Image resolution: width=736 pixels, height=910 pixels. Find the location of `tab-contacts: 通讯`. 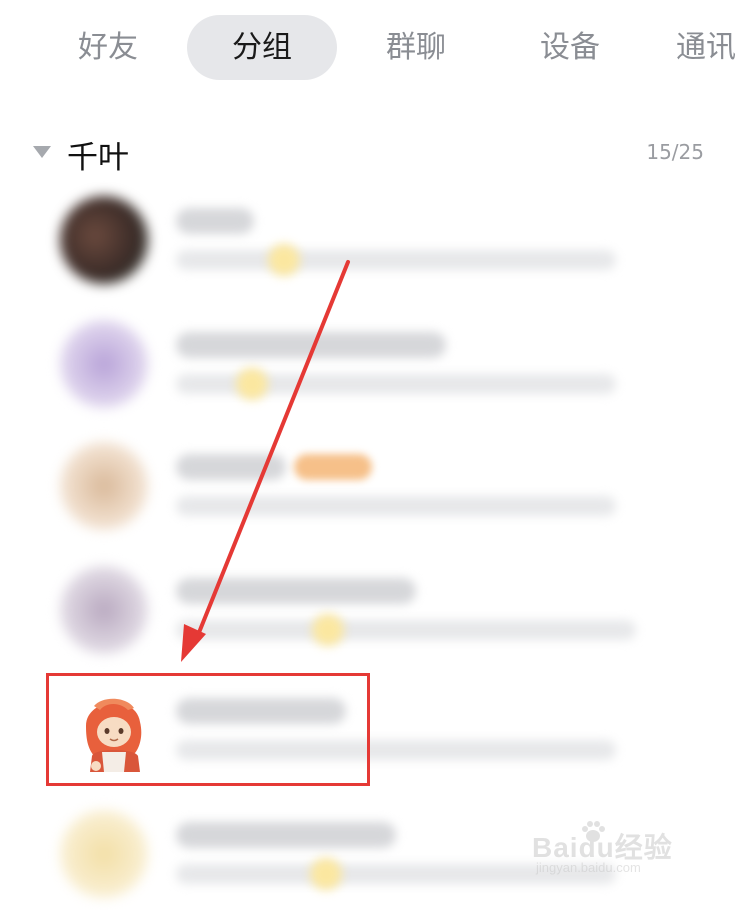

tab-contacts: 通讯 is located at coordinates (706, 47).